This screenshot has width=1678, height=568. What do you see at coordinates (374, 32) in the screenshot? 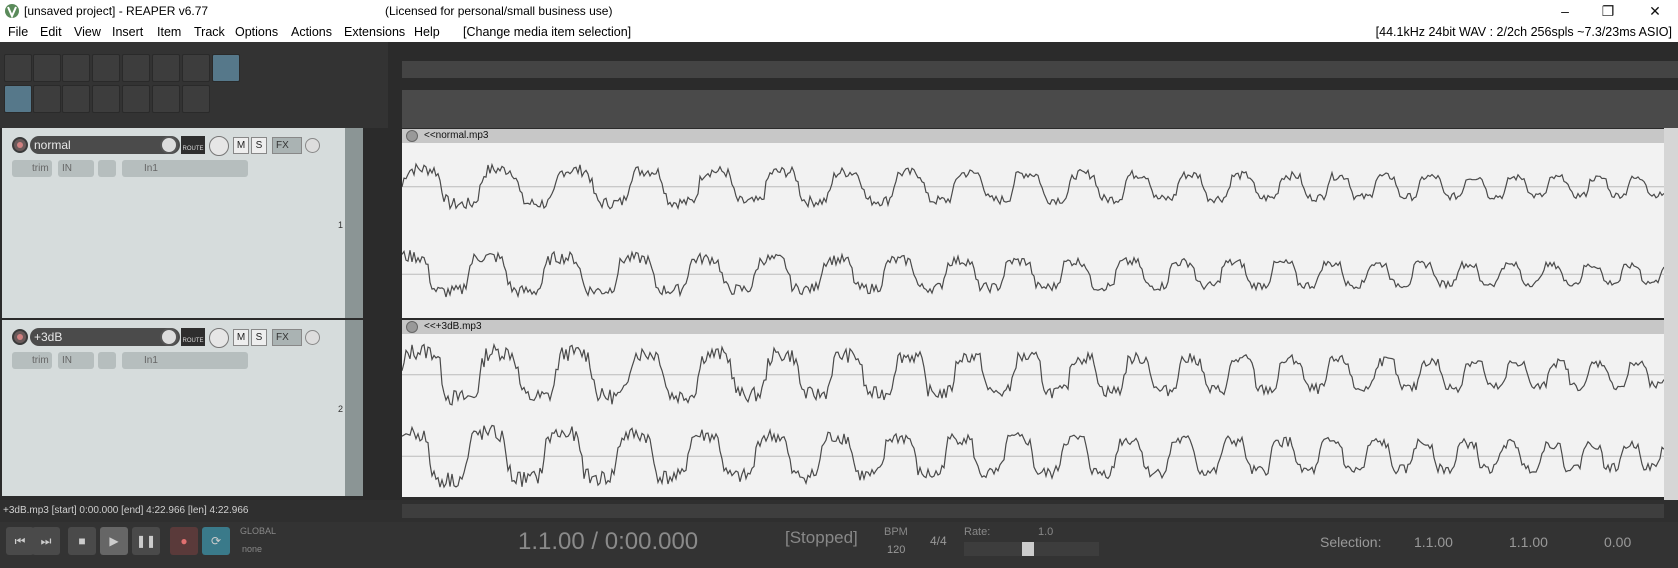
I see `menu-extensions: Extensions` at bounding box center [374, 32].